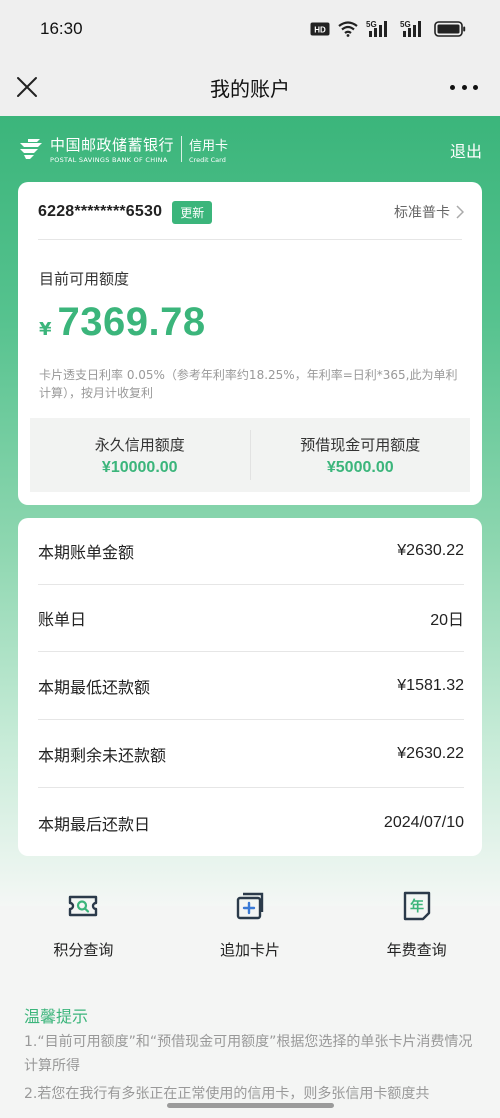  What do you see at coordinates (250, 950) in the screenshot?
I see `action-label: 追加卡片` at bounding box center [250, 950].